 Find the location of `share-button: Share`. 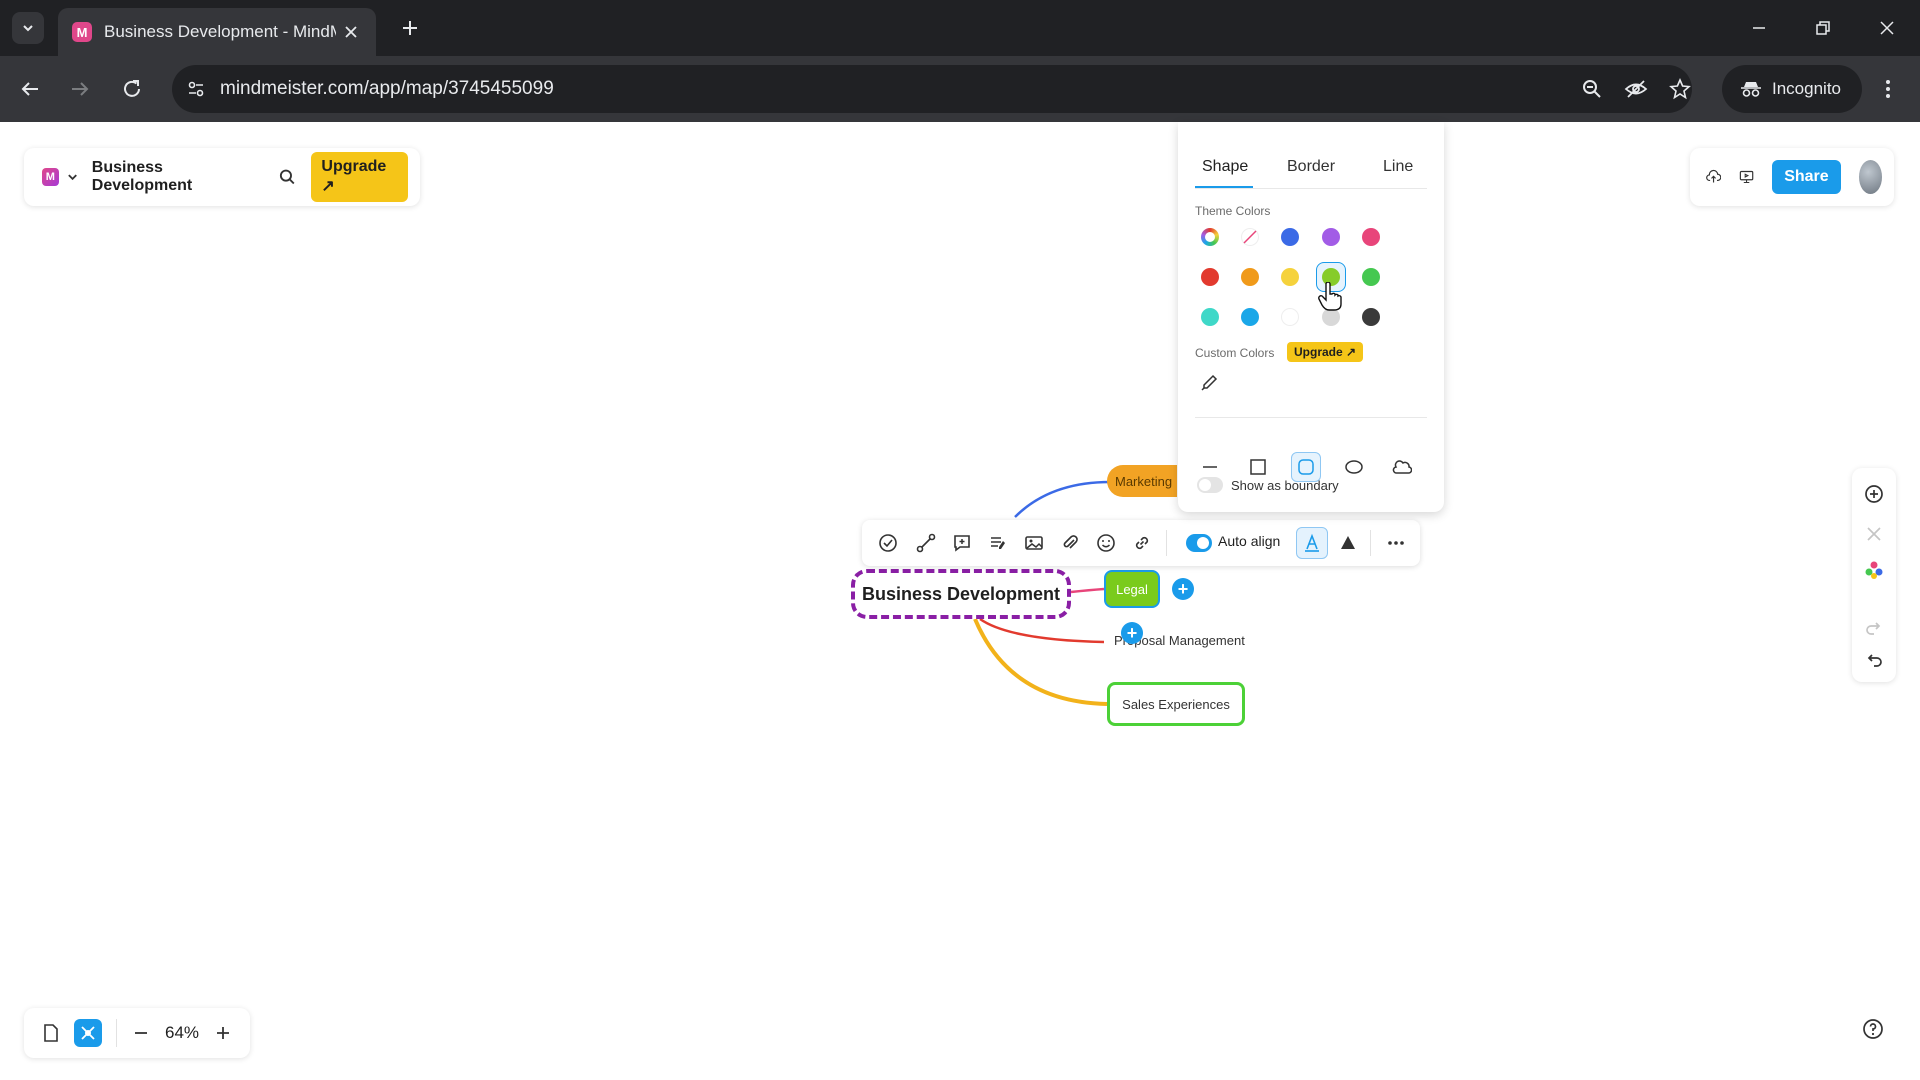

share-button: Share is located at coordinates (1806, 177).